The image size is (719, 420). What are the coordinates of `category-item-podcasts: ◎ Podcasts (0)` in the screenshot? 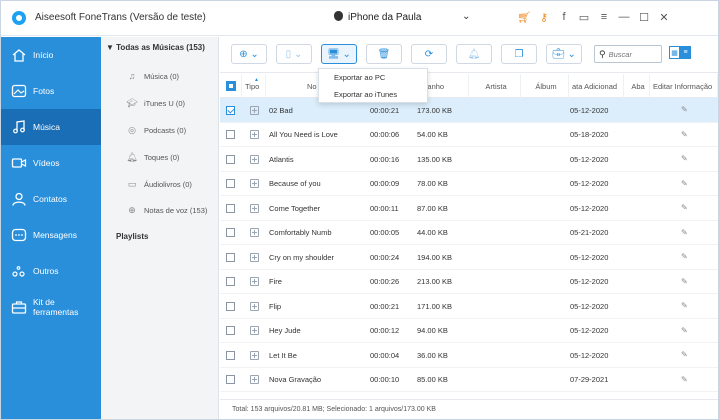 It's located at (156, 130).